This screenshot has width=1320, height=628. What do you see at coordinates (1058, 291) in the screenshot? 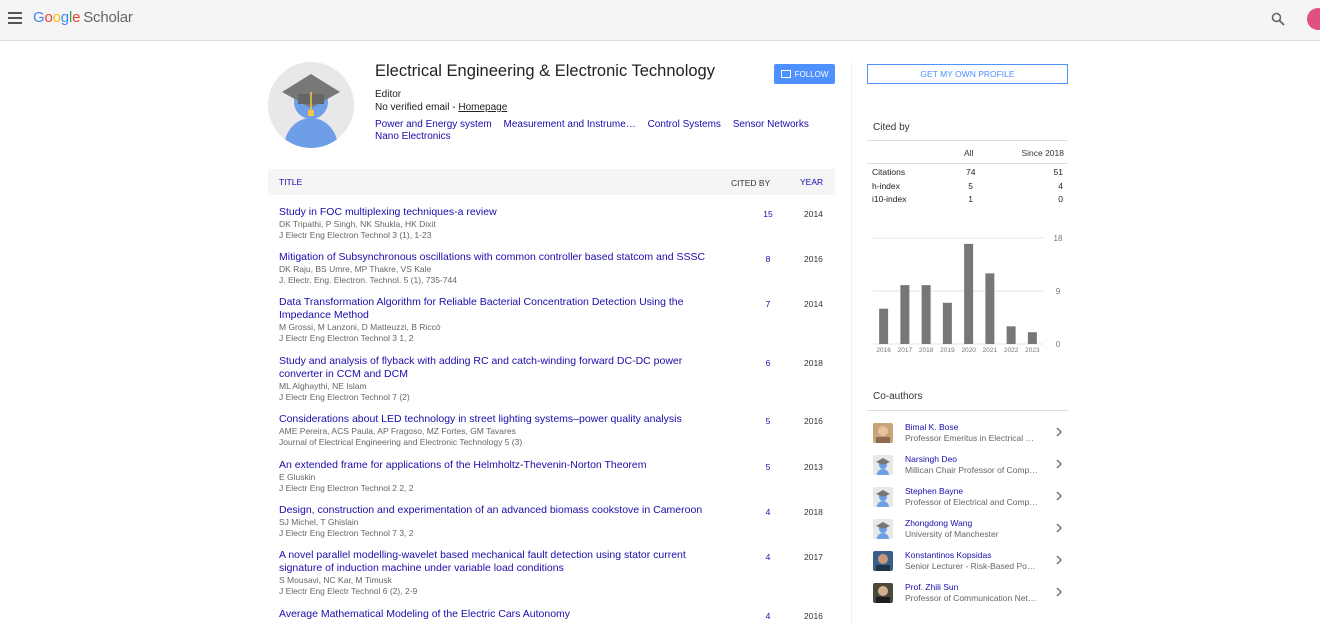
I see `chart-y-tick-label: 9` at bounding box center [1058, 291].